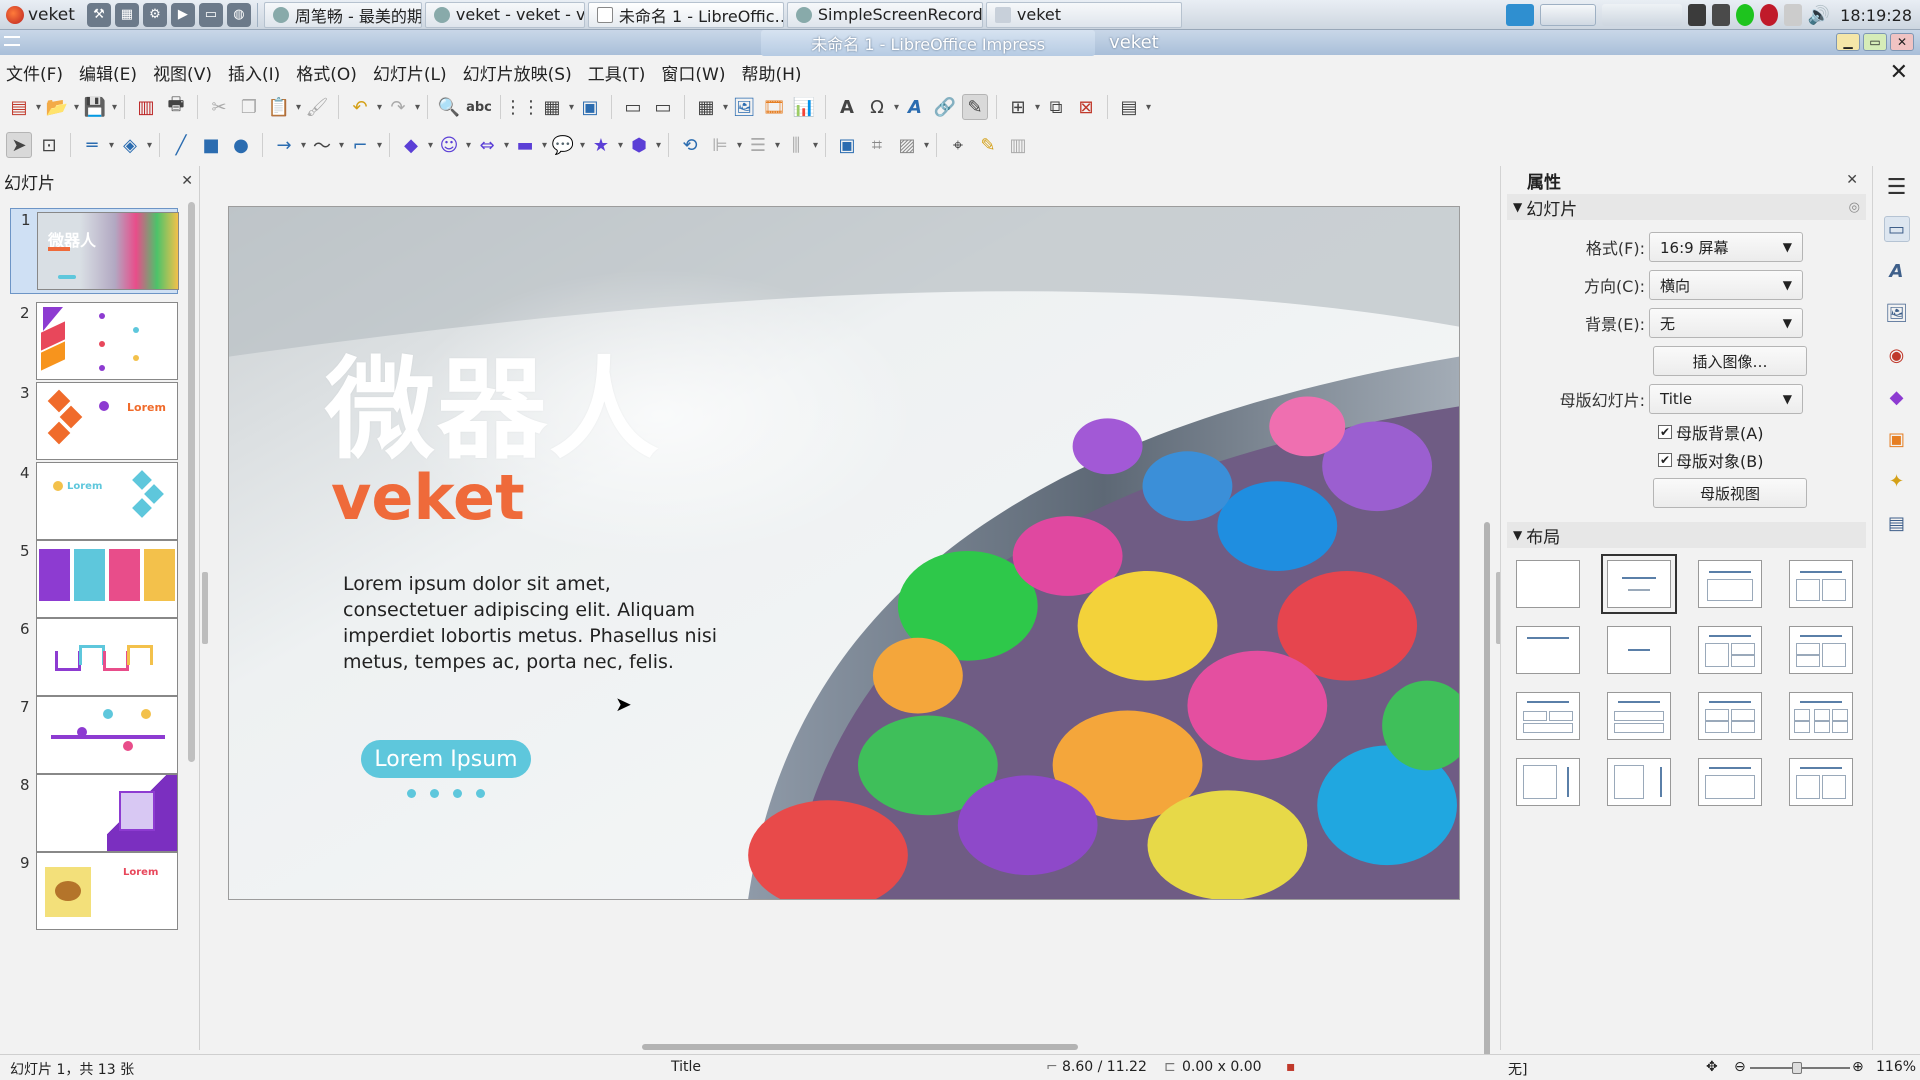  Describe the element at coordinates (1730, 584) in the screenshot. I see `layout-title-content` at that location.